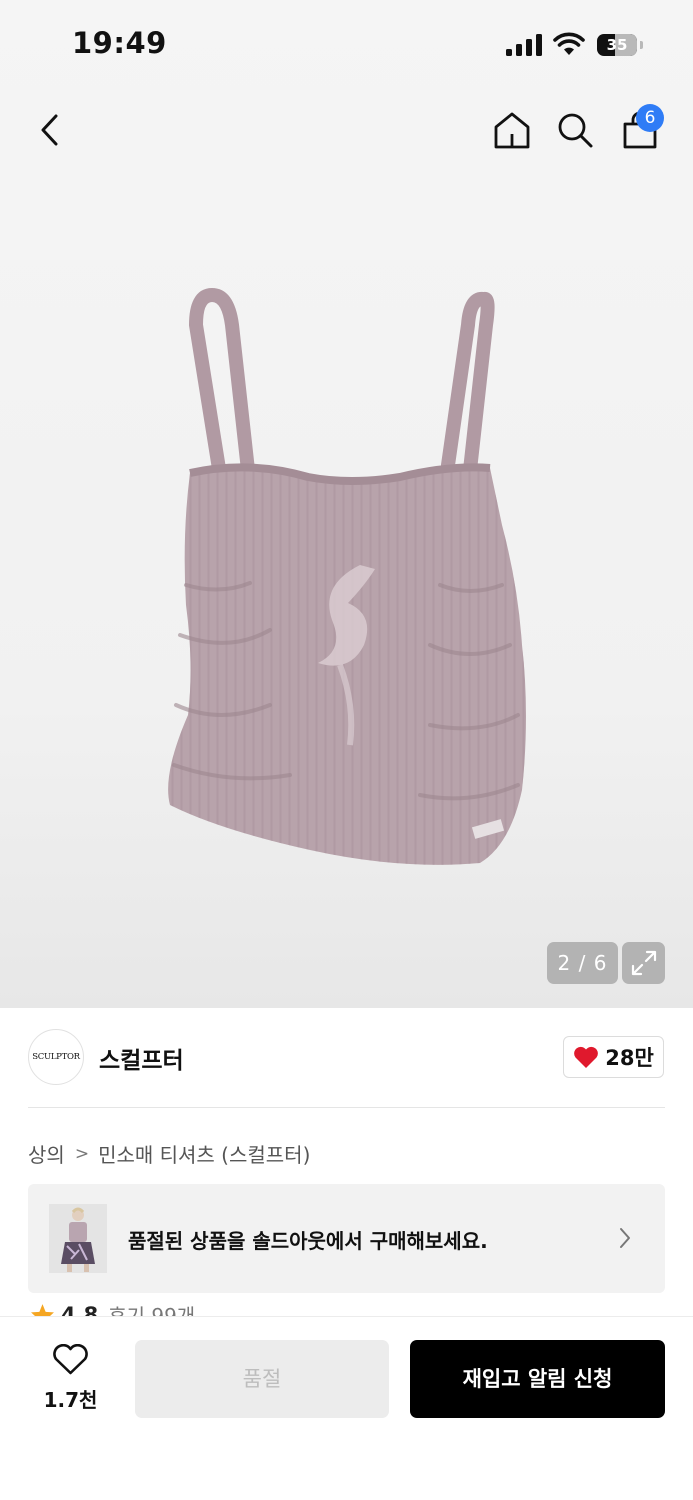  What do you see at coordinates (70, 1400) in the screenshot?
I see `wishlist-count: 1.7천` at bounding box center [70, 1400].